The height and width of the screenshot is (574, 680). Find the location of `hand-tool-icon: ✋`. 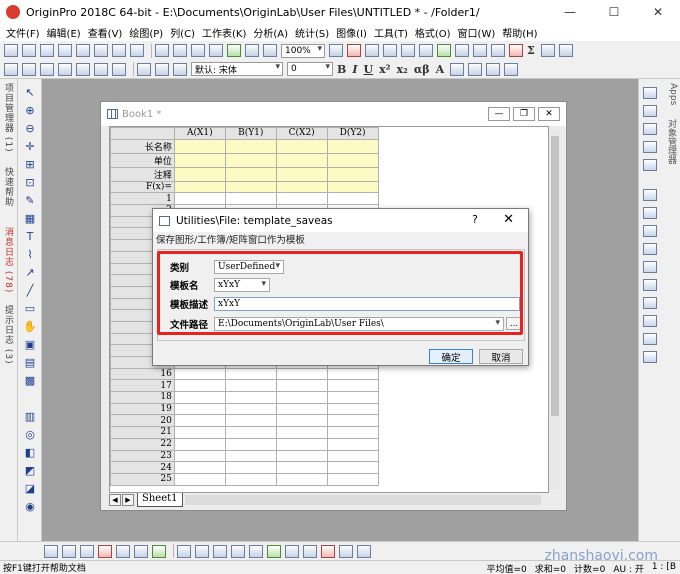

hand-tool-icon: ✋ is located at coordinates (30, 326).